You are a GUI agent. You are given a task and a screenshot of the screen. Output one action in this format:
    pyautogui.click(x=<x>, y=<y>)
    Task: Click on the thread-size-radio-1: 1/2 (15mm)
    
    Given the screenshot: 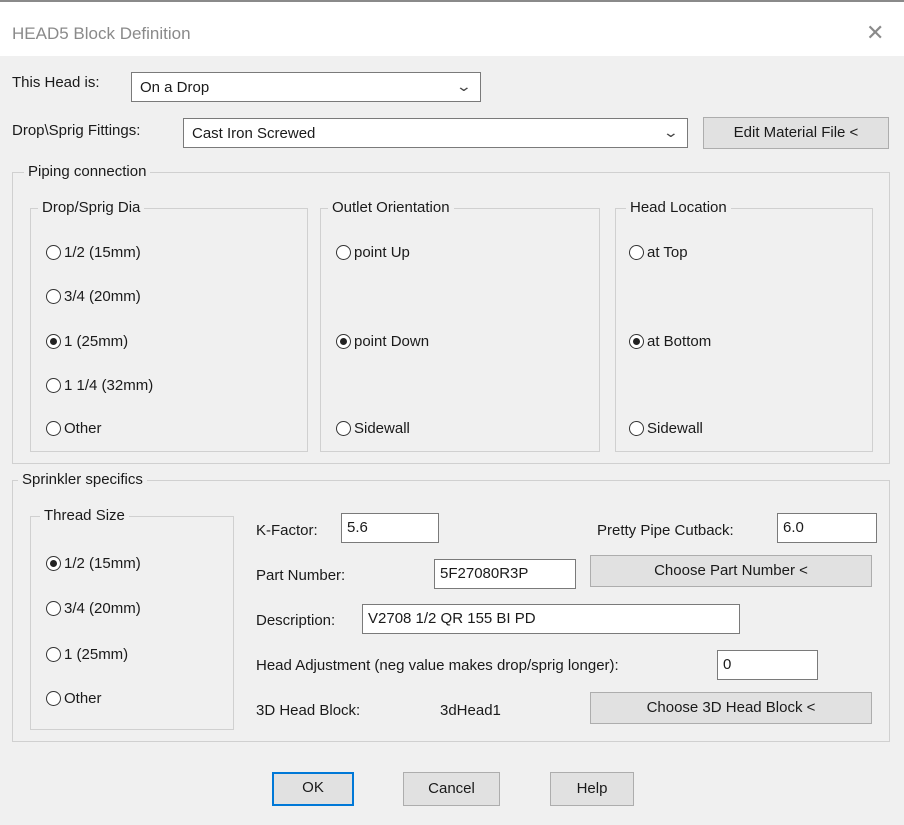 What is the action you would take?
    pyautogui.click(x=93, y=563)
    